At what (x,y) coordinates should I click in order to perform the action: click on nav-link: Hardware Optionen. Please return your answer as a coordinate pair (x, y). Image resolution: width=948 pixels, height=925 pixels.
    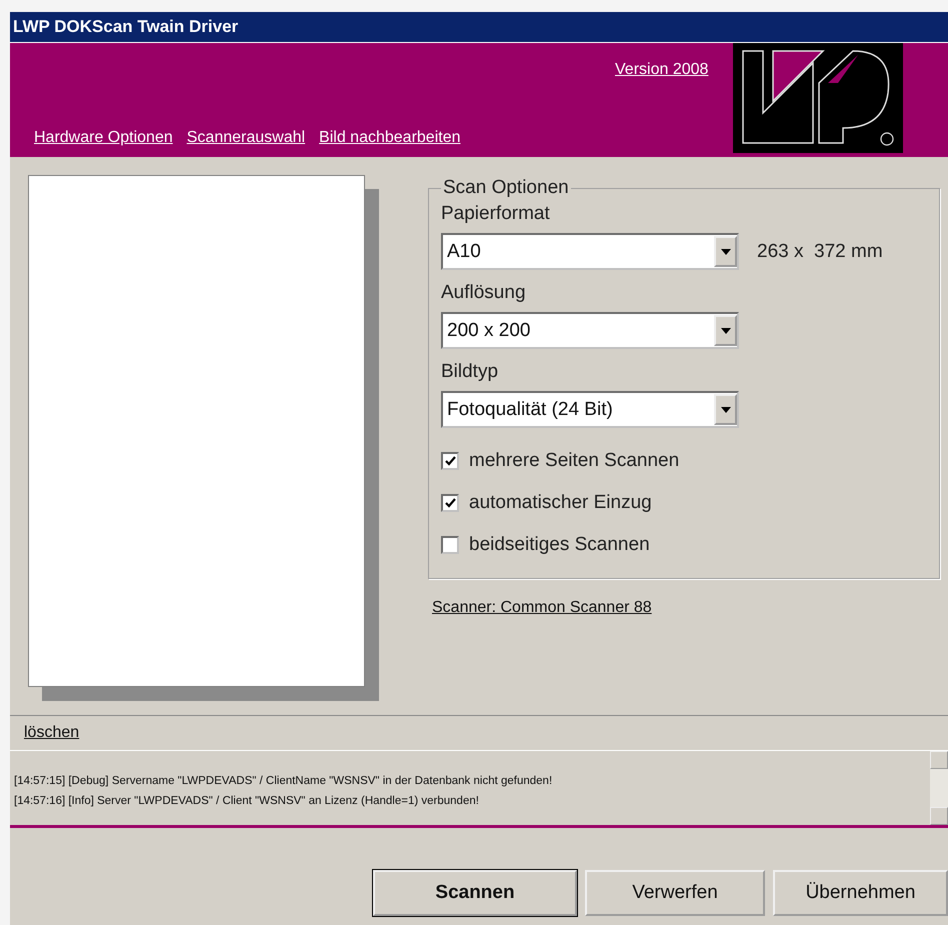
    Looking at the image, I should click on (103, 138).